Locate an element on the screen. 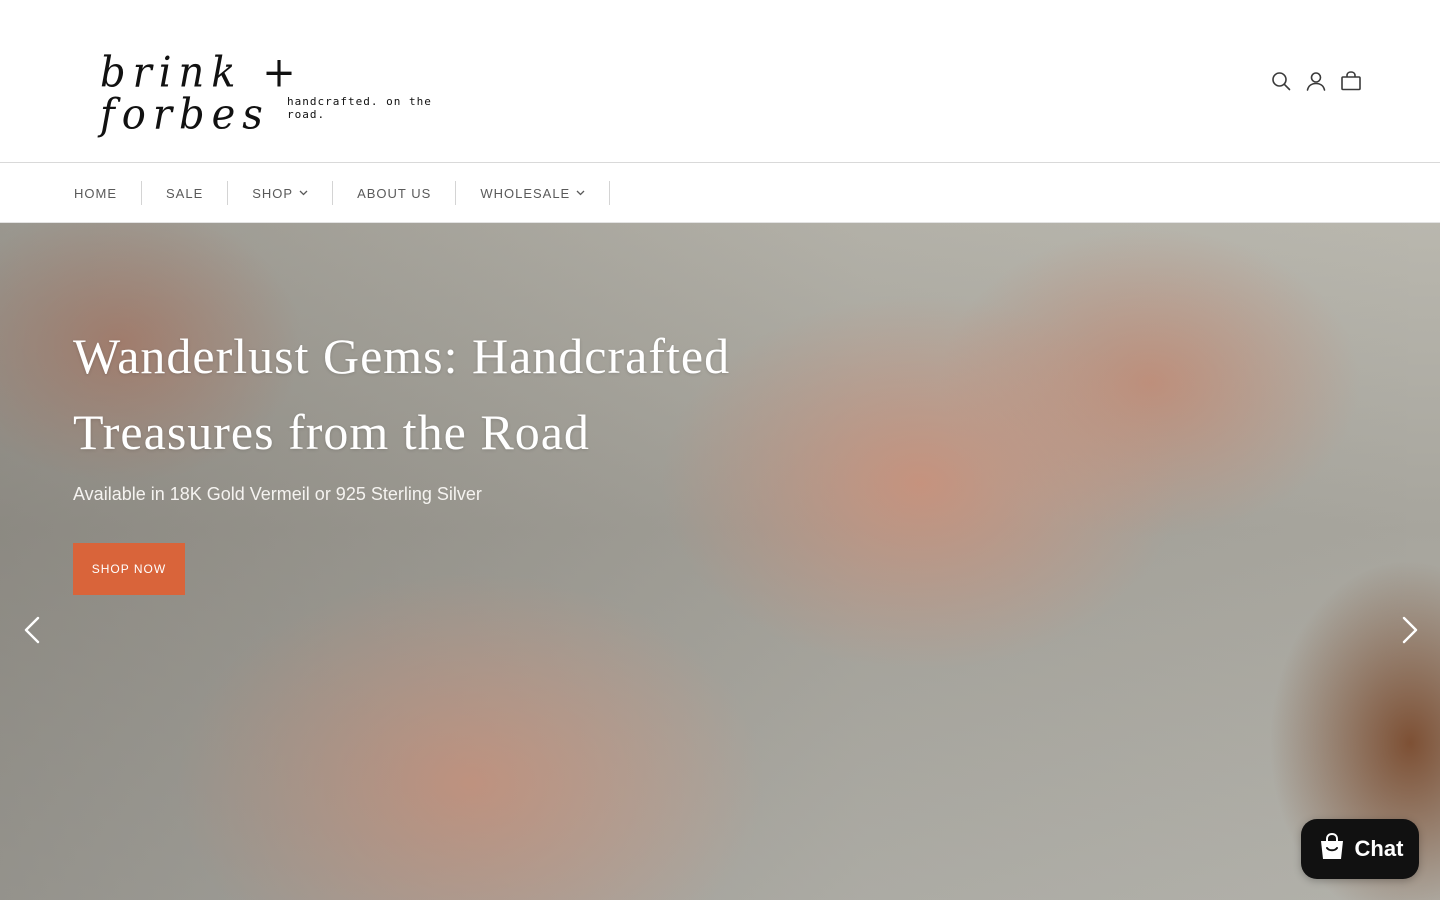 Image resolution: width=1440 pixels, height=900 pixels. nav-item-label: SHOP is located at coordinates (273, 193).